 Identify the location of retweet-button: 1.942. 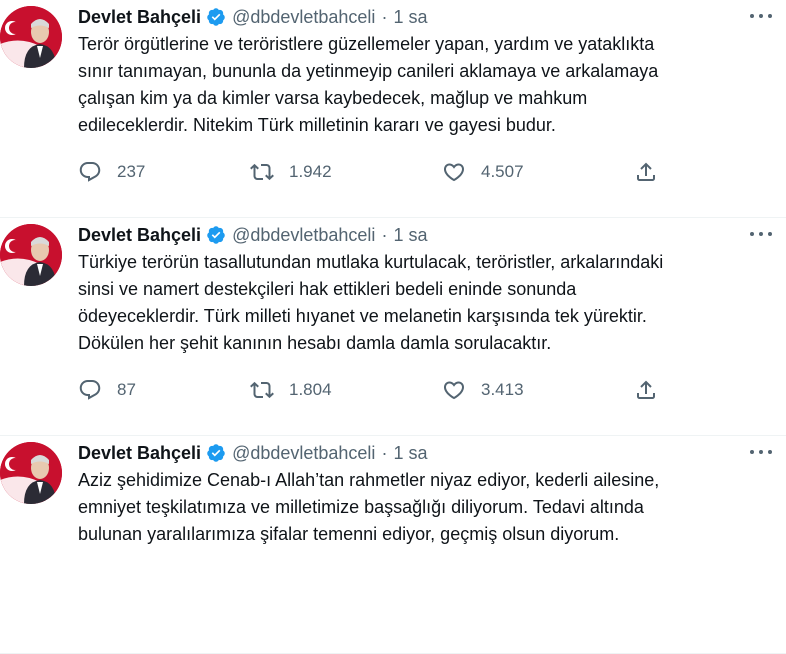
(291, 172).